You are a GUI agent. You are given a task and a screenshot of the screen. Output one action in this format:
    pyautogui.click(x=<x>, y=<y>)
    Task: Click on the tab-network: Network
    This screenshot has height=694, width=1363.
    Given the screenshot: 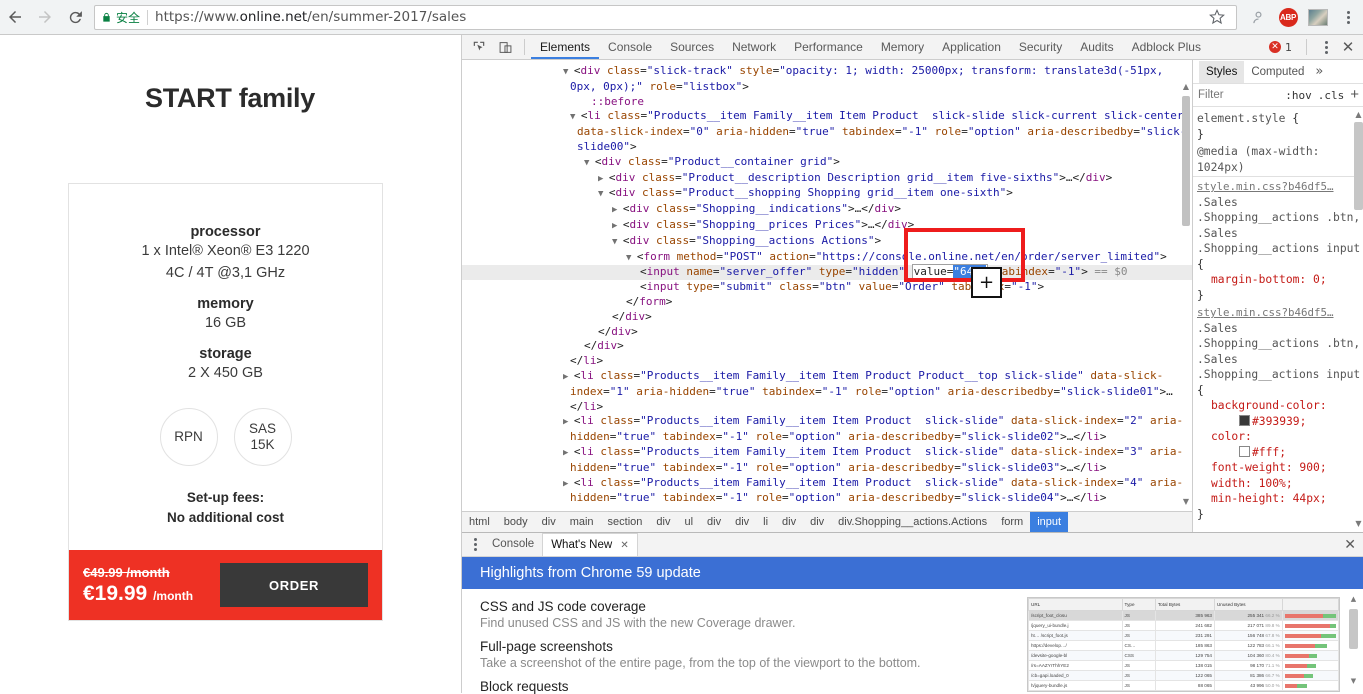 What is the action you would take?
    pyautogui.click(x=754, y=47)
    